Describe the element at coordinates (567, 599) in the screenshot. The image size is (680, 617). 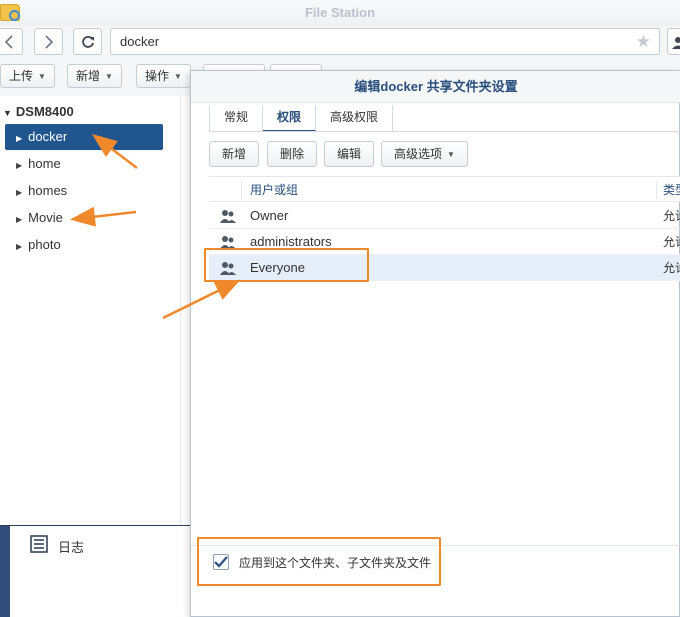
I see `watermark-logo-icon: 值` at that location.